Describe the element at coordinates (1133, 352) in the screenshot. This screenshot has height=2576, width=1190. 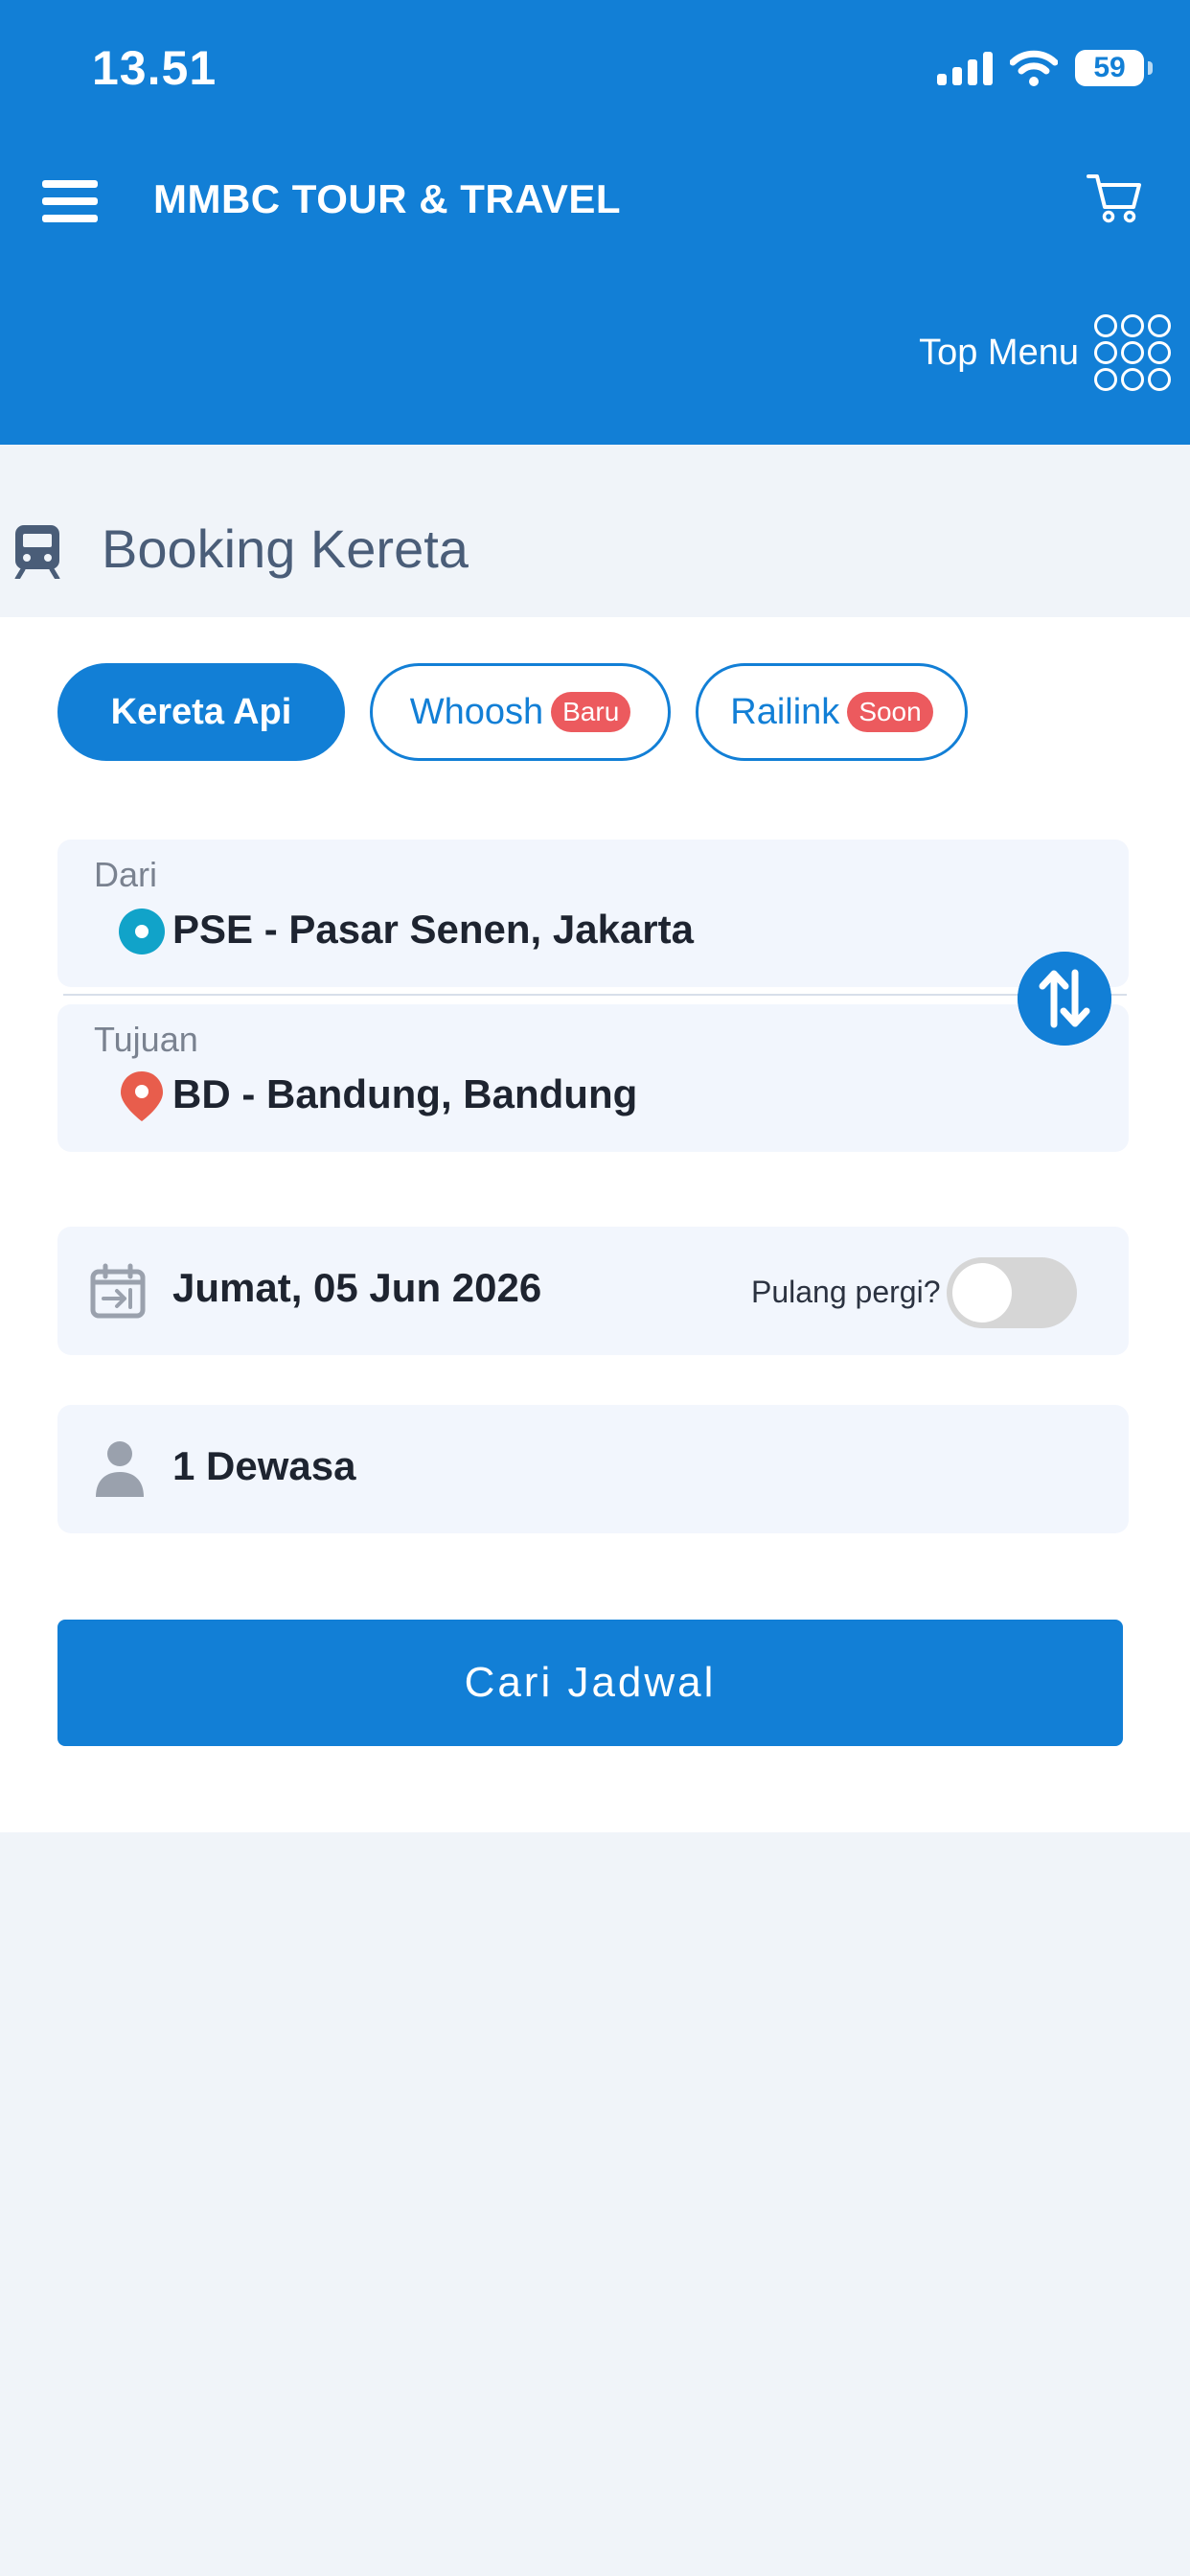
I see `grid-icon` at that location.